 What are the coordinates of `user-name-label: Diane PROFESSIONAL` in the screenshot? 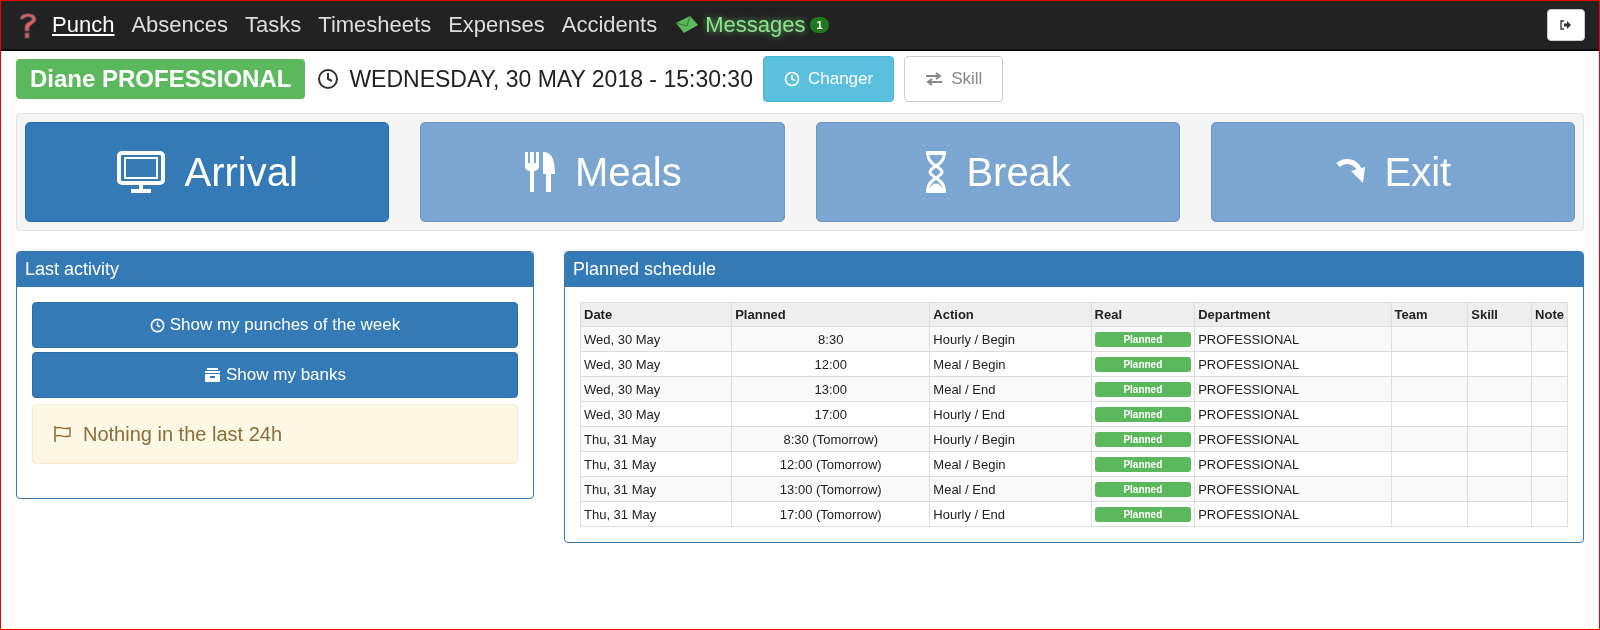 It's located at (161, 79).